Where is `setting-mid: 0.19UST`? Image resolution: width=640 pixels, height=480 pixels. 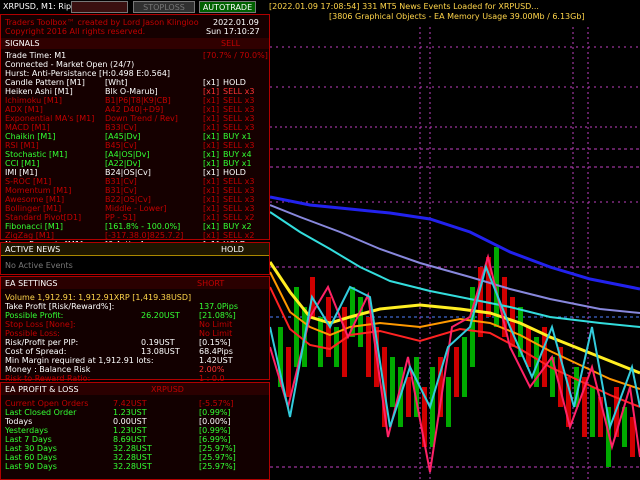 setting-mid: 0.19UST is located at coordinates (158, 342).